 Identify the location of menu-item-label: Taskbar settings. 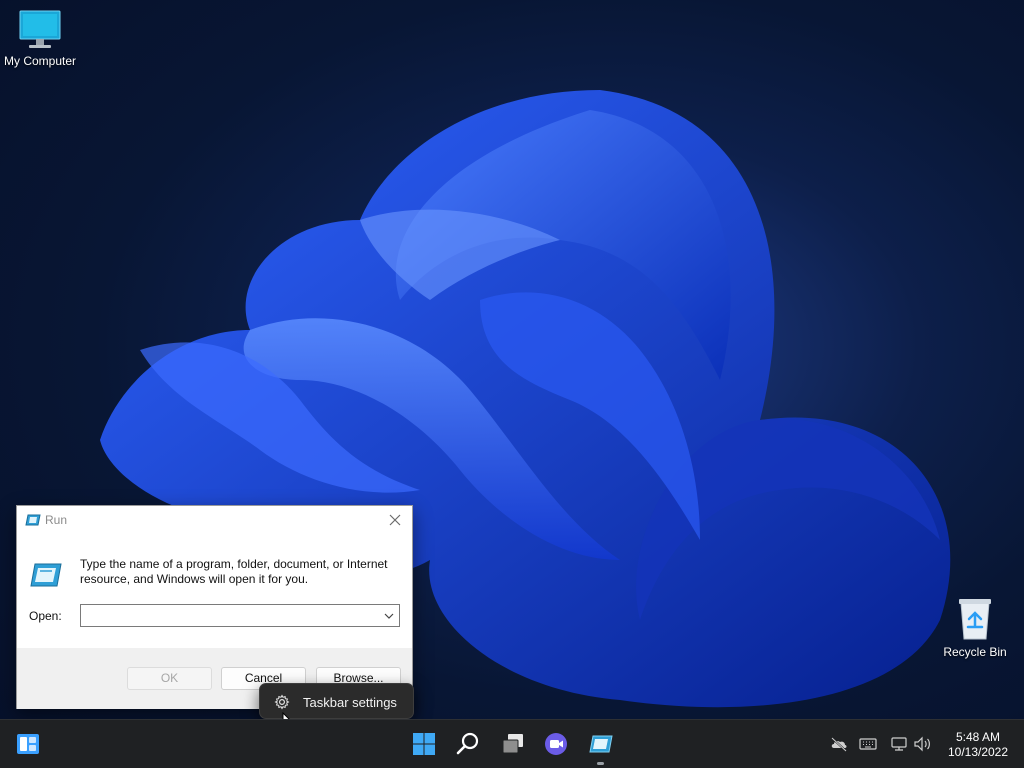
(350, 702).